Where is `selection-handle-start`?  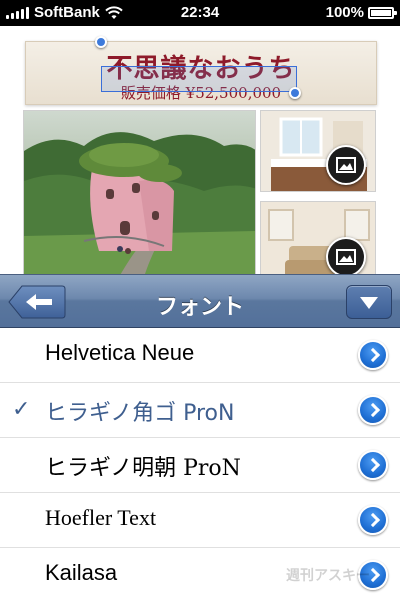
selection-handle-start is located at coordinates (101, 42).